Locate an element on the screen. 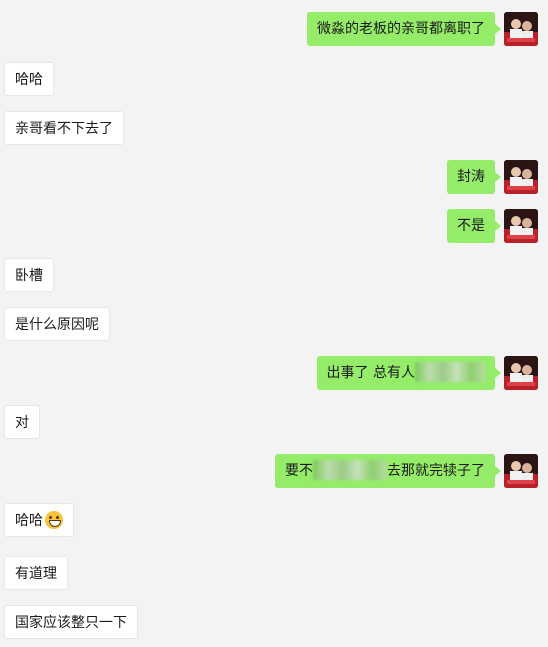  outgoing-message-bubble: 封涛 is located at coordinates (474, 177).